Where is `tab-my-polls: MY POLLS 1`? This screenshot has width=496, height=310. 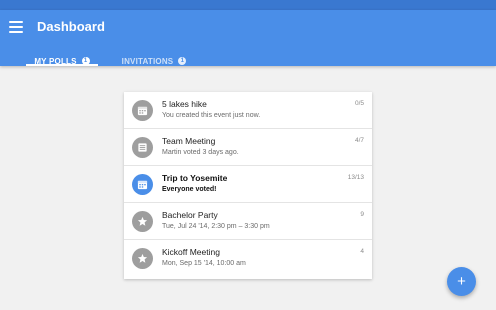 tab-my-polls: MY POLLS 1 is located at coordinates (62, 61).